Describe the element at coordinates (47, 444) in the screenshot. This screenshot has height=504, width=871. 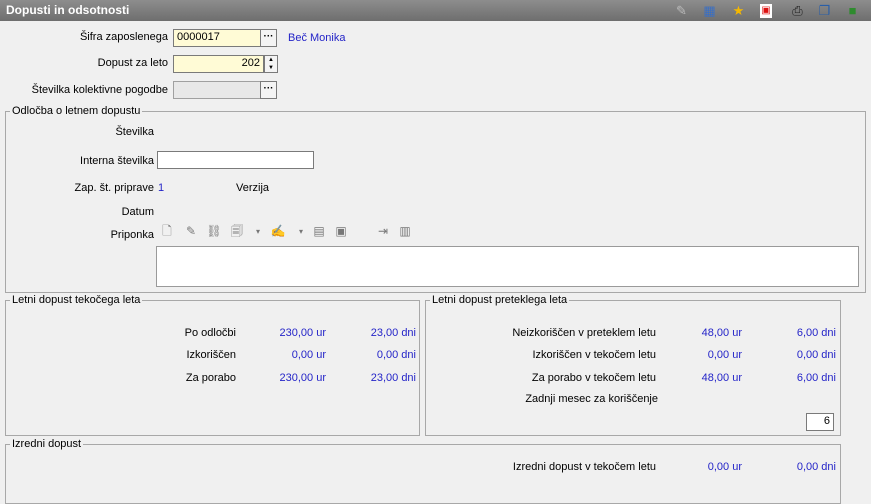
I see `extraordinary-legend: Izredni dopust` at that location.